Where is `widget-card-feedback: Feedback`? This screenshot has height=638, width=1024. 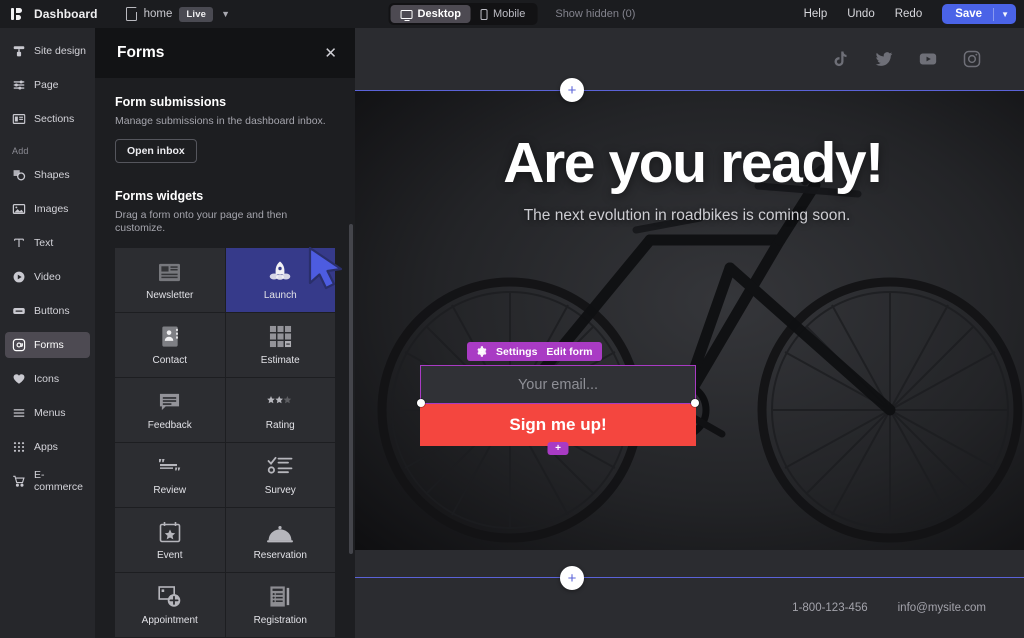
widget-card-feedback: Feedback is located at coordinates (170, 409).